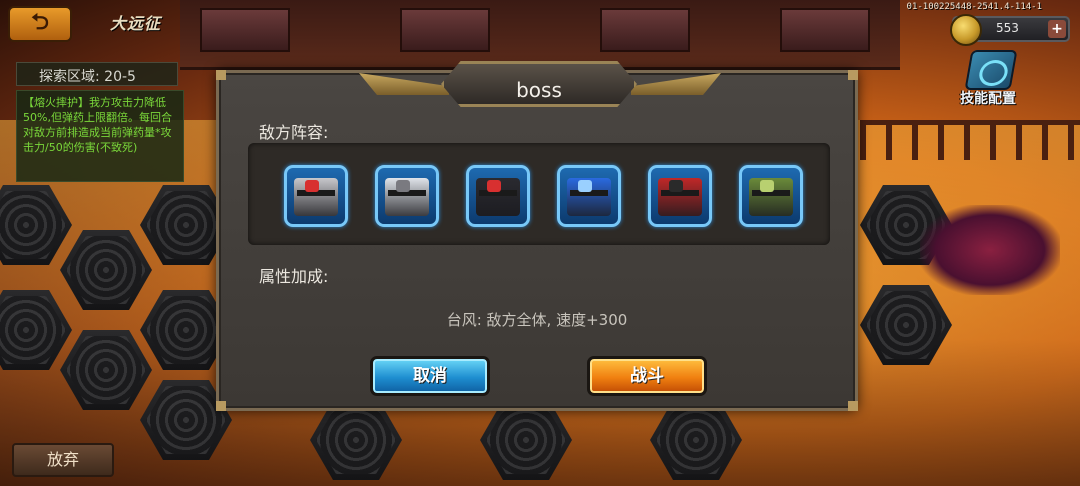 This screenshot has height=486, width=1080. Describe the element at coordinates (540, 35) in the screenshot. I see `background-building` at that location.